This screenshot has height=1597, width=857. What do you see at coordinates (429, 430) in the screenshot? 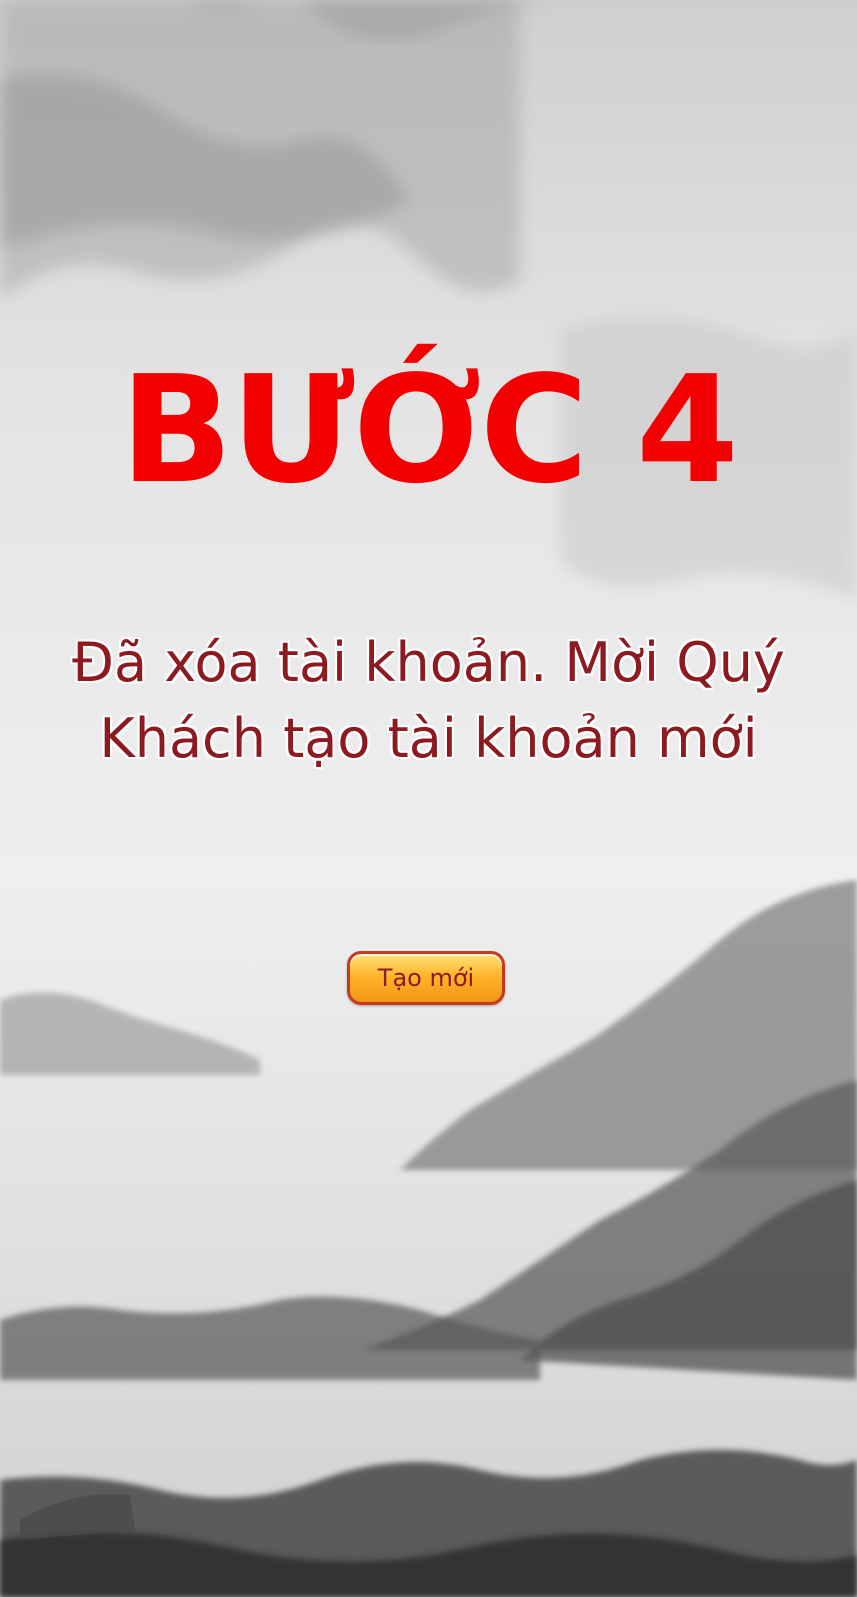
I see `step-title: BƯỚC 4` at bounding box center [429, 430].